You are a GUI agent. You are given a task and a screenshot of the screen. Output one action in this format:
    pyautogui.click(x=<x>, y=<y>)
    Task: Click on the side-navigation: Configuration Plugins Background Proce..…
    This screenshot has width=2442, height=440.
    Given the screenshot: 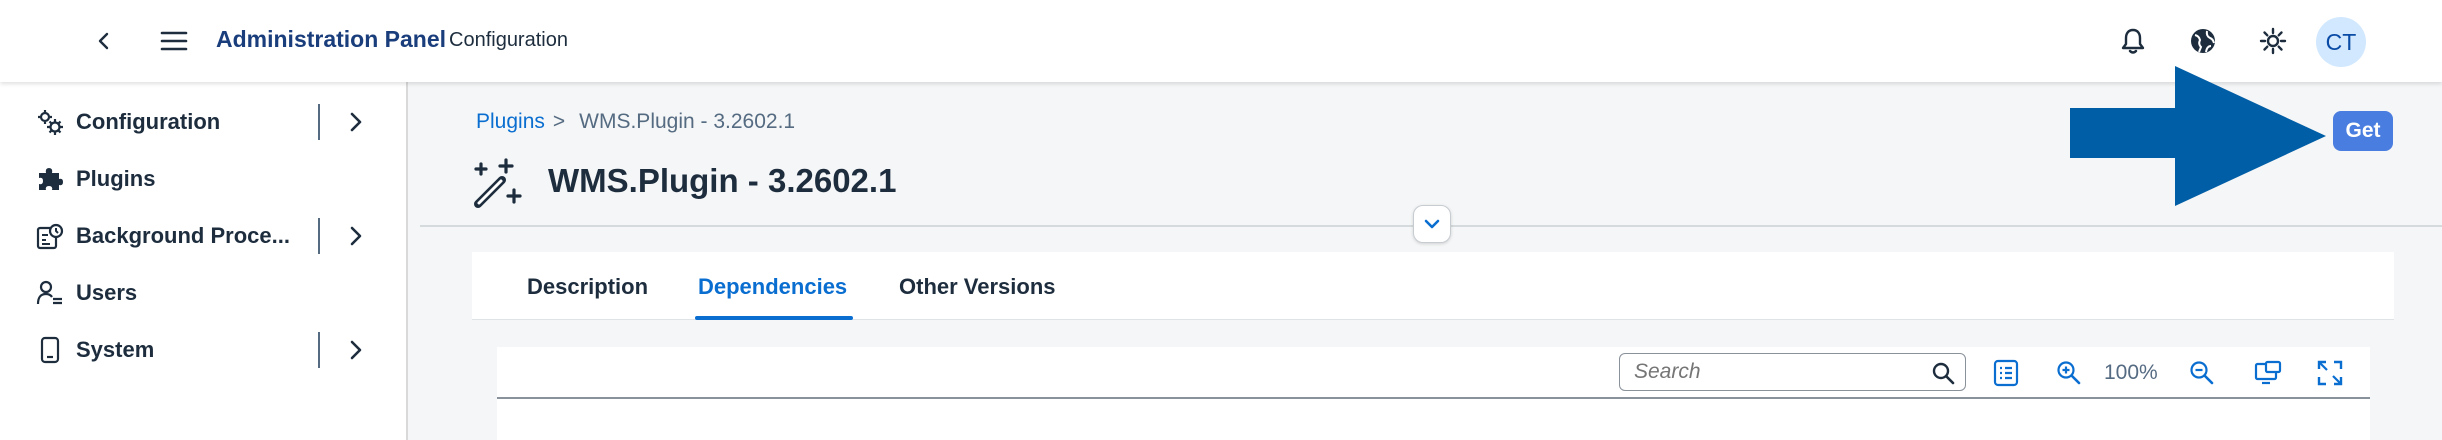 What is the action you would take?
    pyautogui.click(x=204, y=261)
    